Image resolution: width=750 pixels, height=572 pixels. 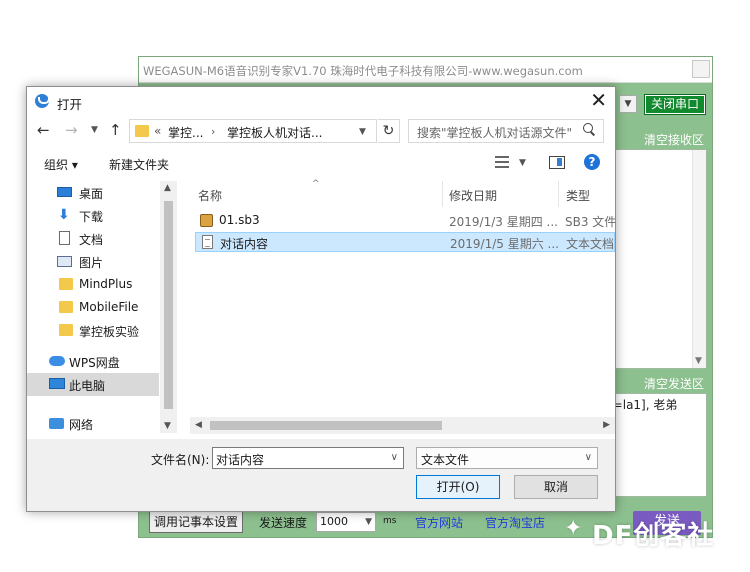 I want to click on taobao-store-link: 官方淘宝店, so click(x=515, y=522).